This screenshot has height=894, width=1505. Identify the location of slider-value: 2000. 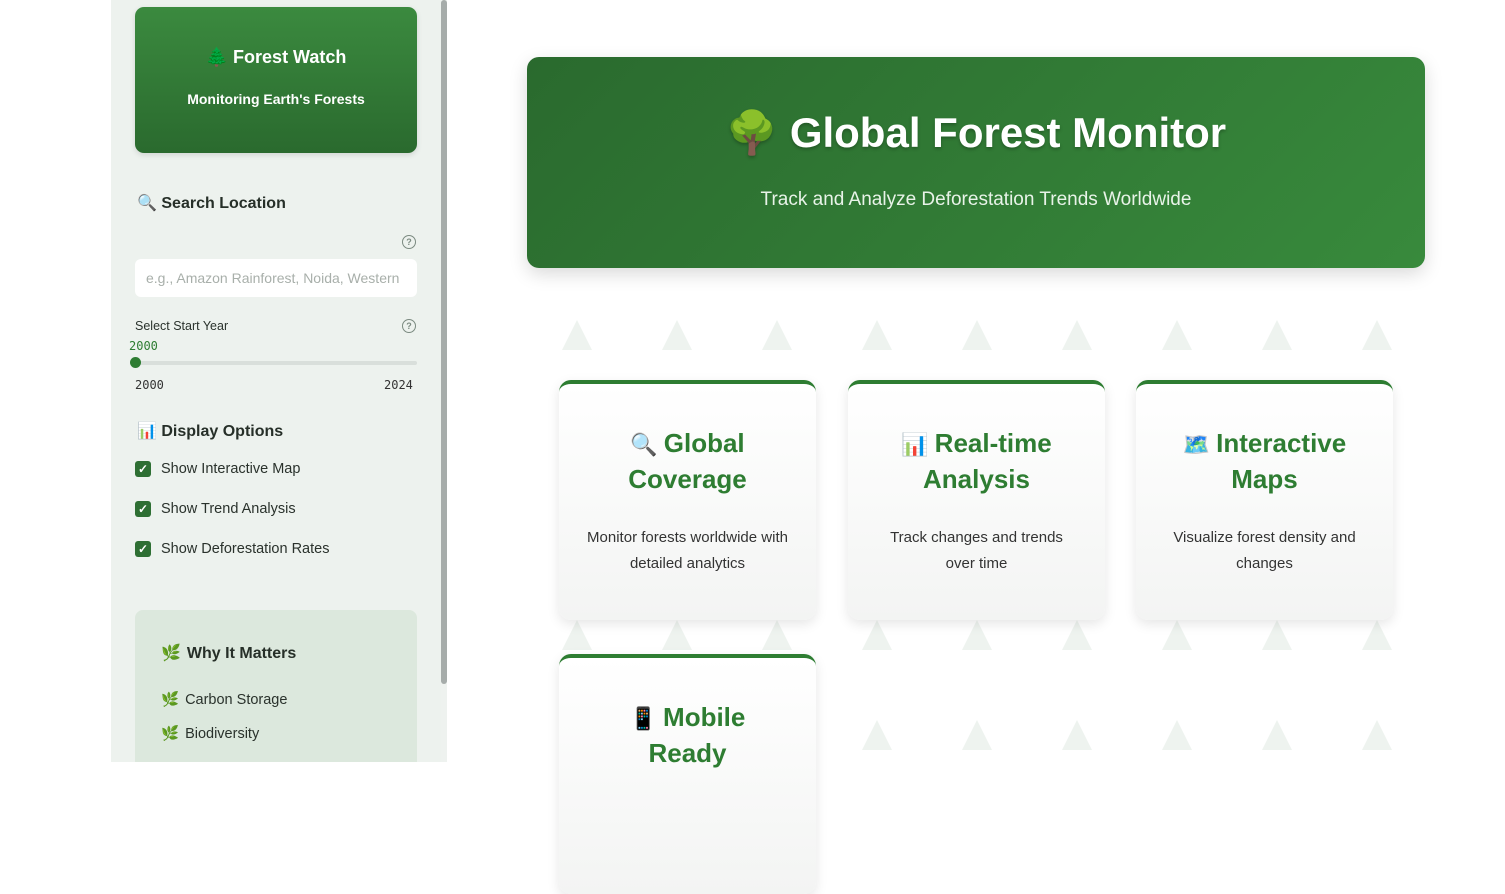
(143, 346).